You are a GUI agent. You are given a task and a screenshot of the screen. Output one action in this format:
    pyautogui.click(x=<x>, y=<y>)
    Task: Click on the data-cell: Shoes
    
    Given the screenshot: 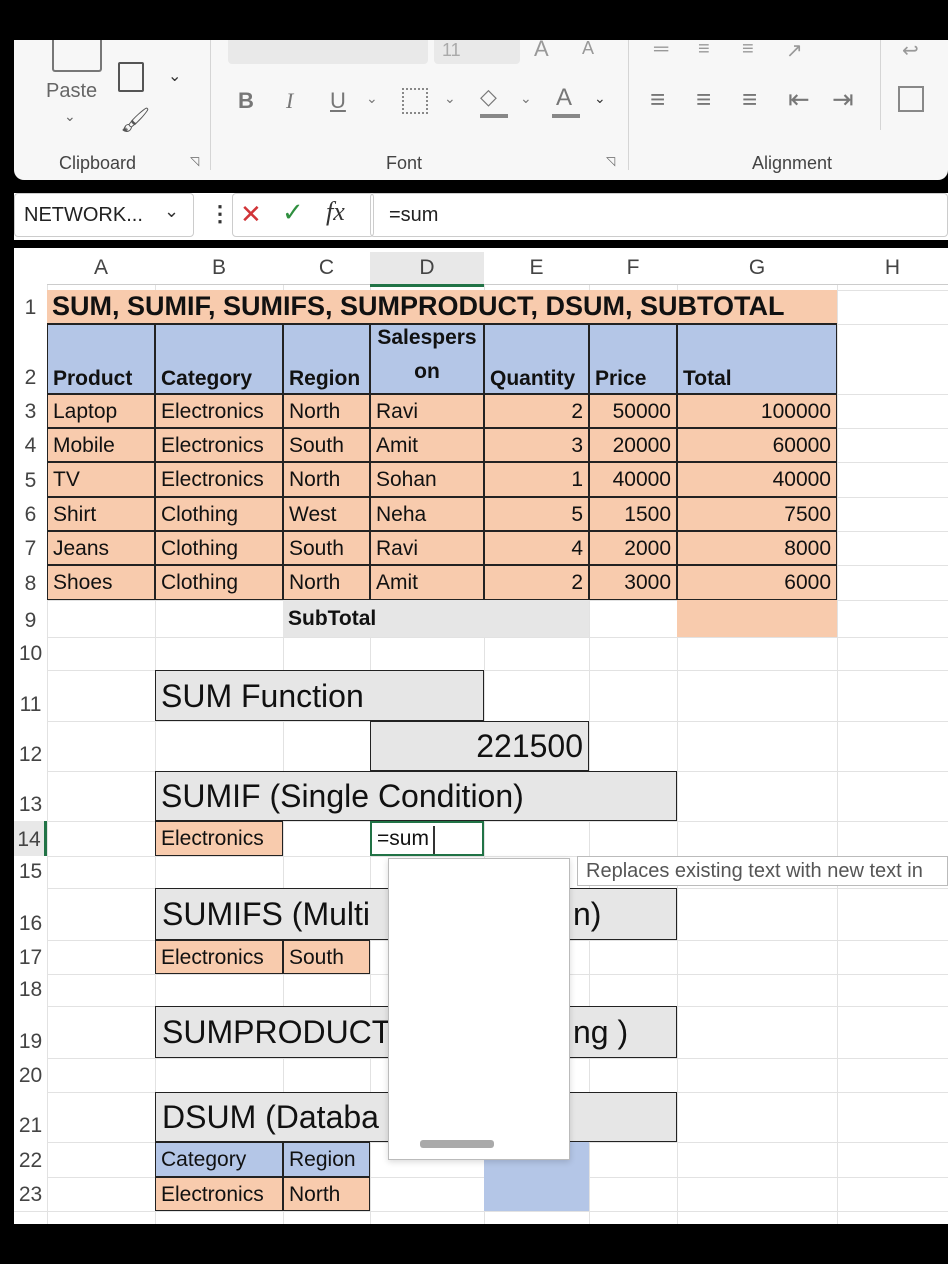 What is the action you would take?
    pyautogui.click(x=101, y=582)
    